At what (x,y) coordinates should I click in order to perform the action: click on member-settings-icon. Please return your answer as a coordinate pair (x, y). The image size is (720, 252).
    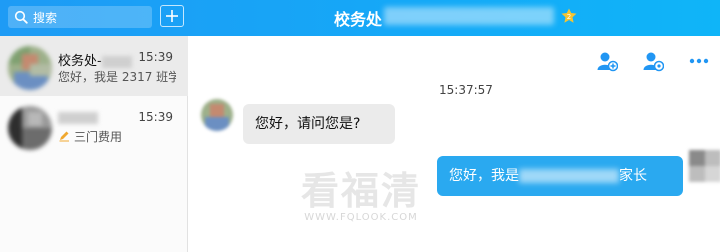
    Looking at the image, I should click on (653, 62).